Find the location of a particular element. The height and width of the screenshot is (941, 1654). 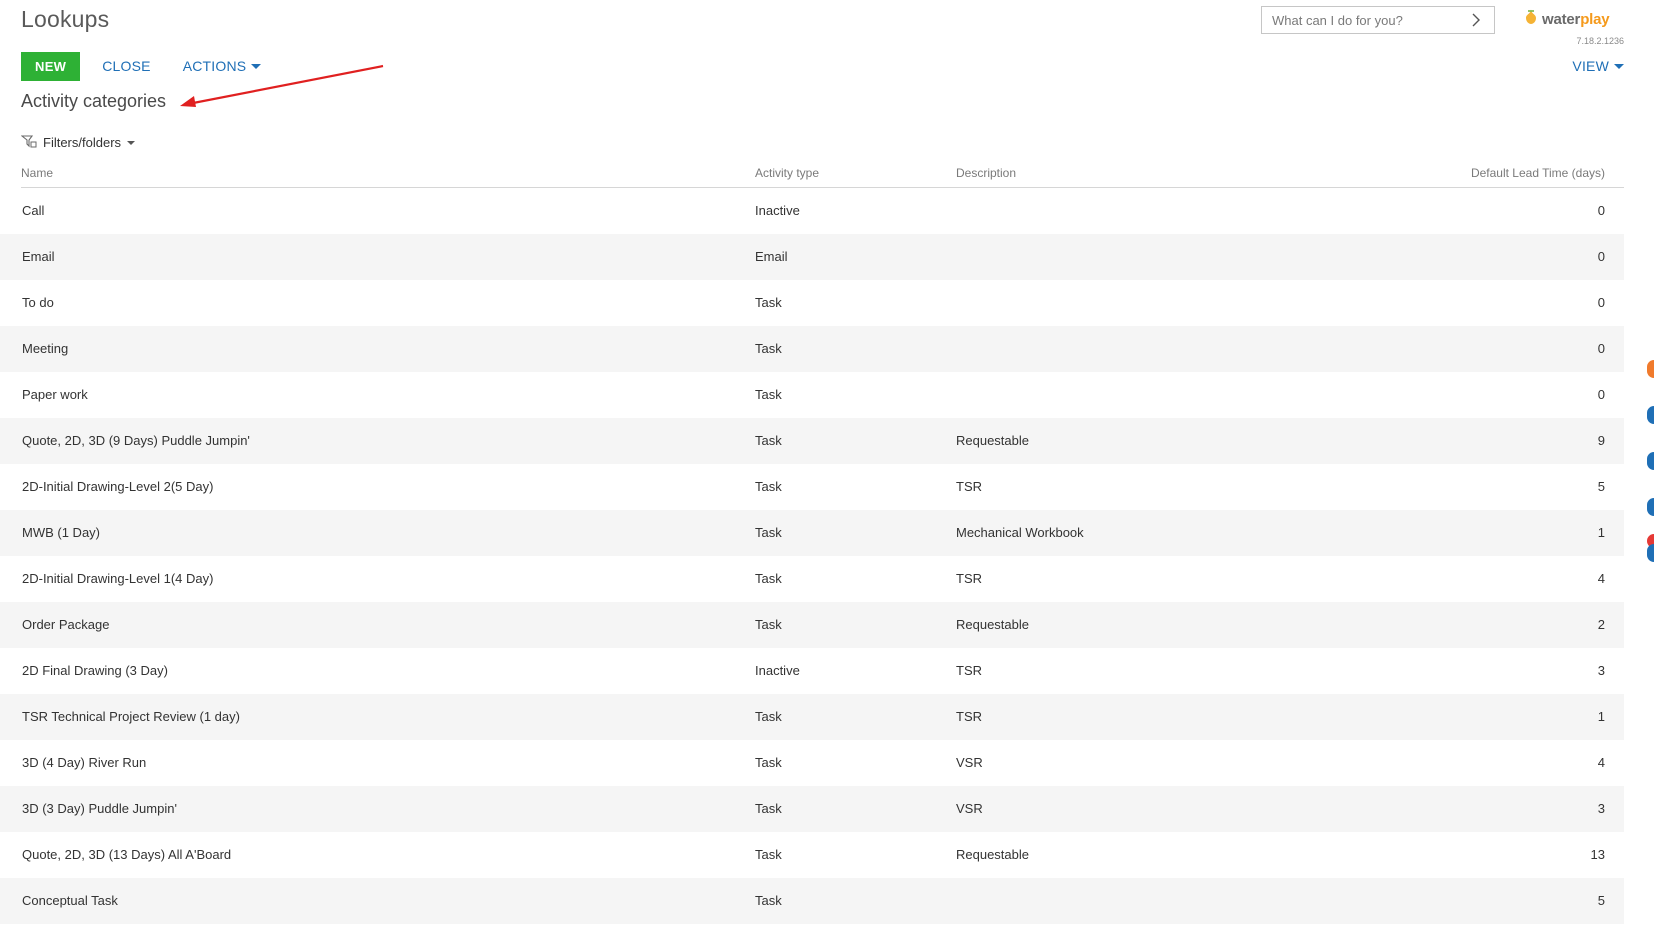

side-panel-edge is located at coordinates (1649, 480).